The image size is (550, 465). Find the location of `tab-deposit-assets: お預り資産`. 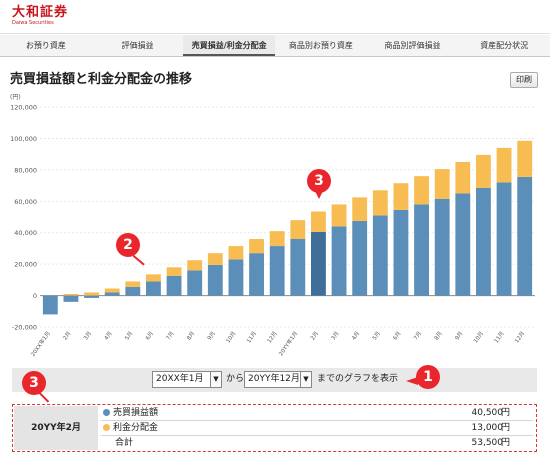

tab-deposit-assets: お預り資産 is located at coordinates (46, 45).